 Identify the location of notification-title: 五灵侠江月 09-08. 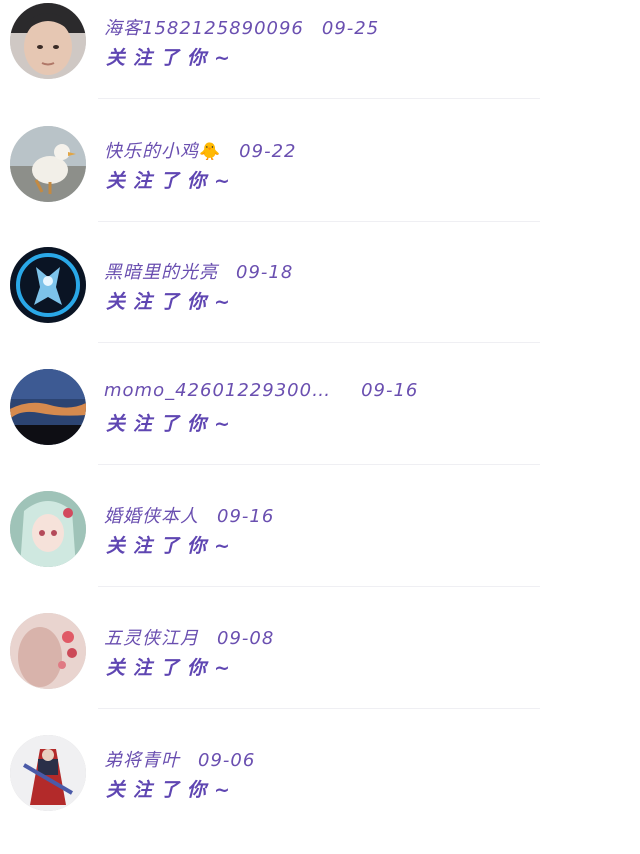
(189, 637).